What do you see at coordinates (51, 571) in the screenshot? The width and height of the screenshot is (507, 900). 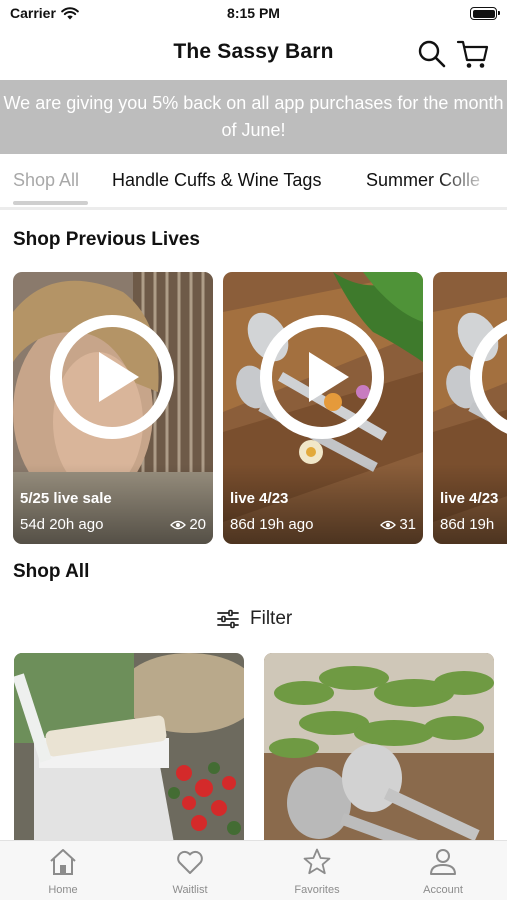 I see `section-heading-shop-all: Shop All` at bounding box center [51, 571].